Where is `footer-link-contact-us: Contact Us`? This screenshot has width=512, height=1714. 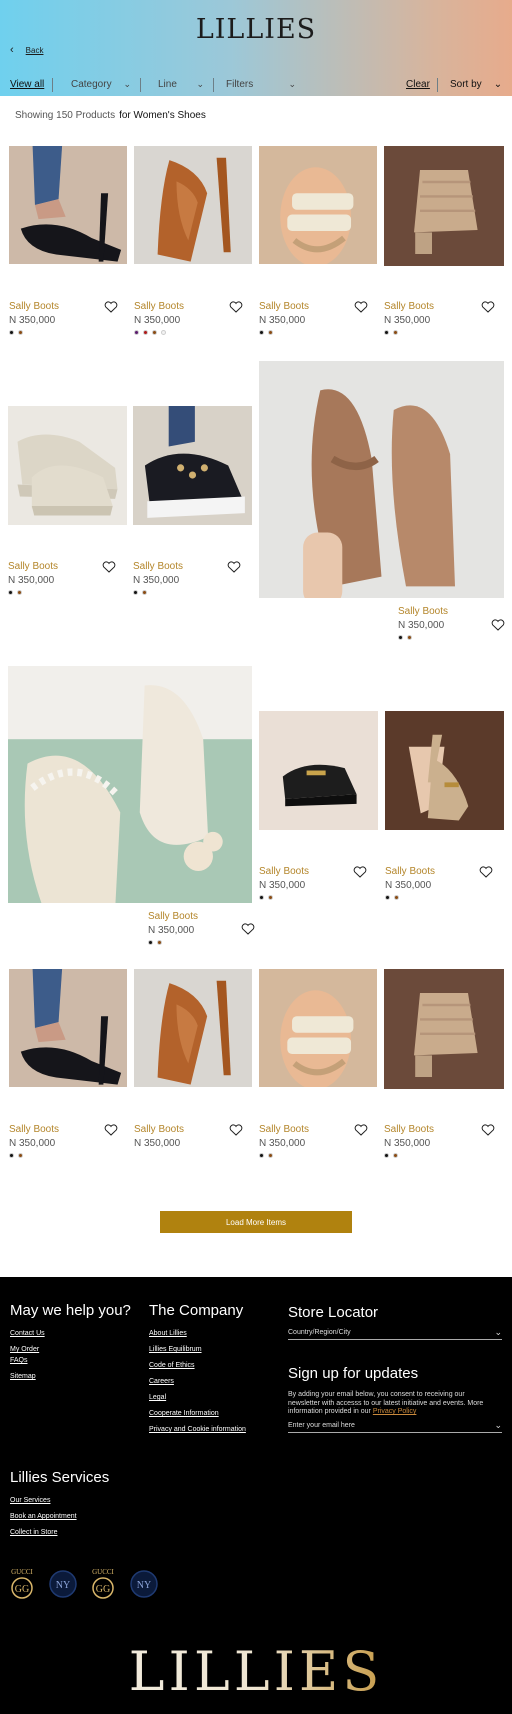
footer-link-contact-us: Contact Us is located at coordinates (27, 1333).